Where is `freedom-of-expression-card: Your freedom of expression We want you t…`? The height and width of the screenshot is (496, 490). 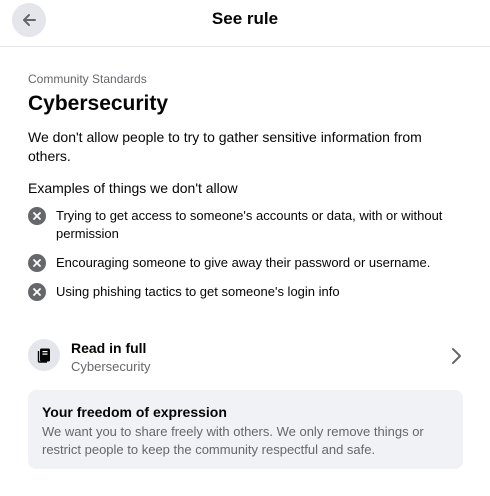 freedom-of-expression-card: Your freedom of expression We want you t… is located at coordinates (245, 429).